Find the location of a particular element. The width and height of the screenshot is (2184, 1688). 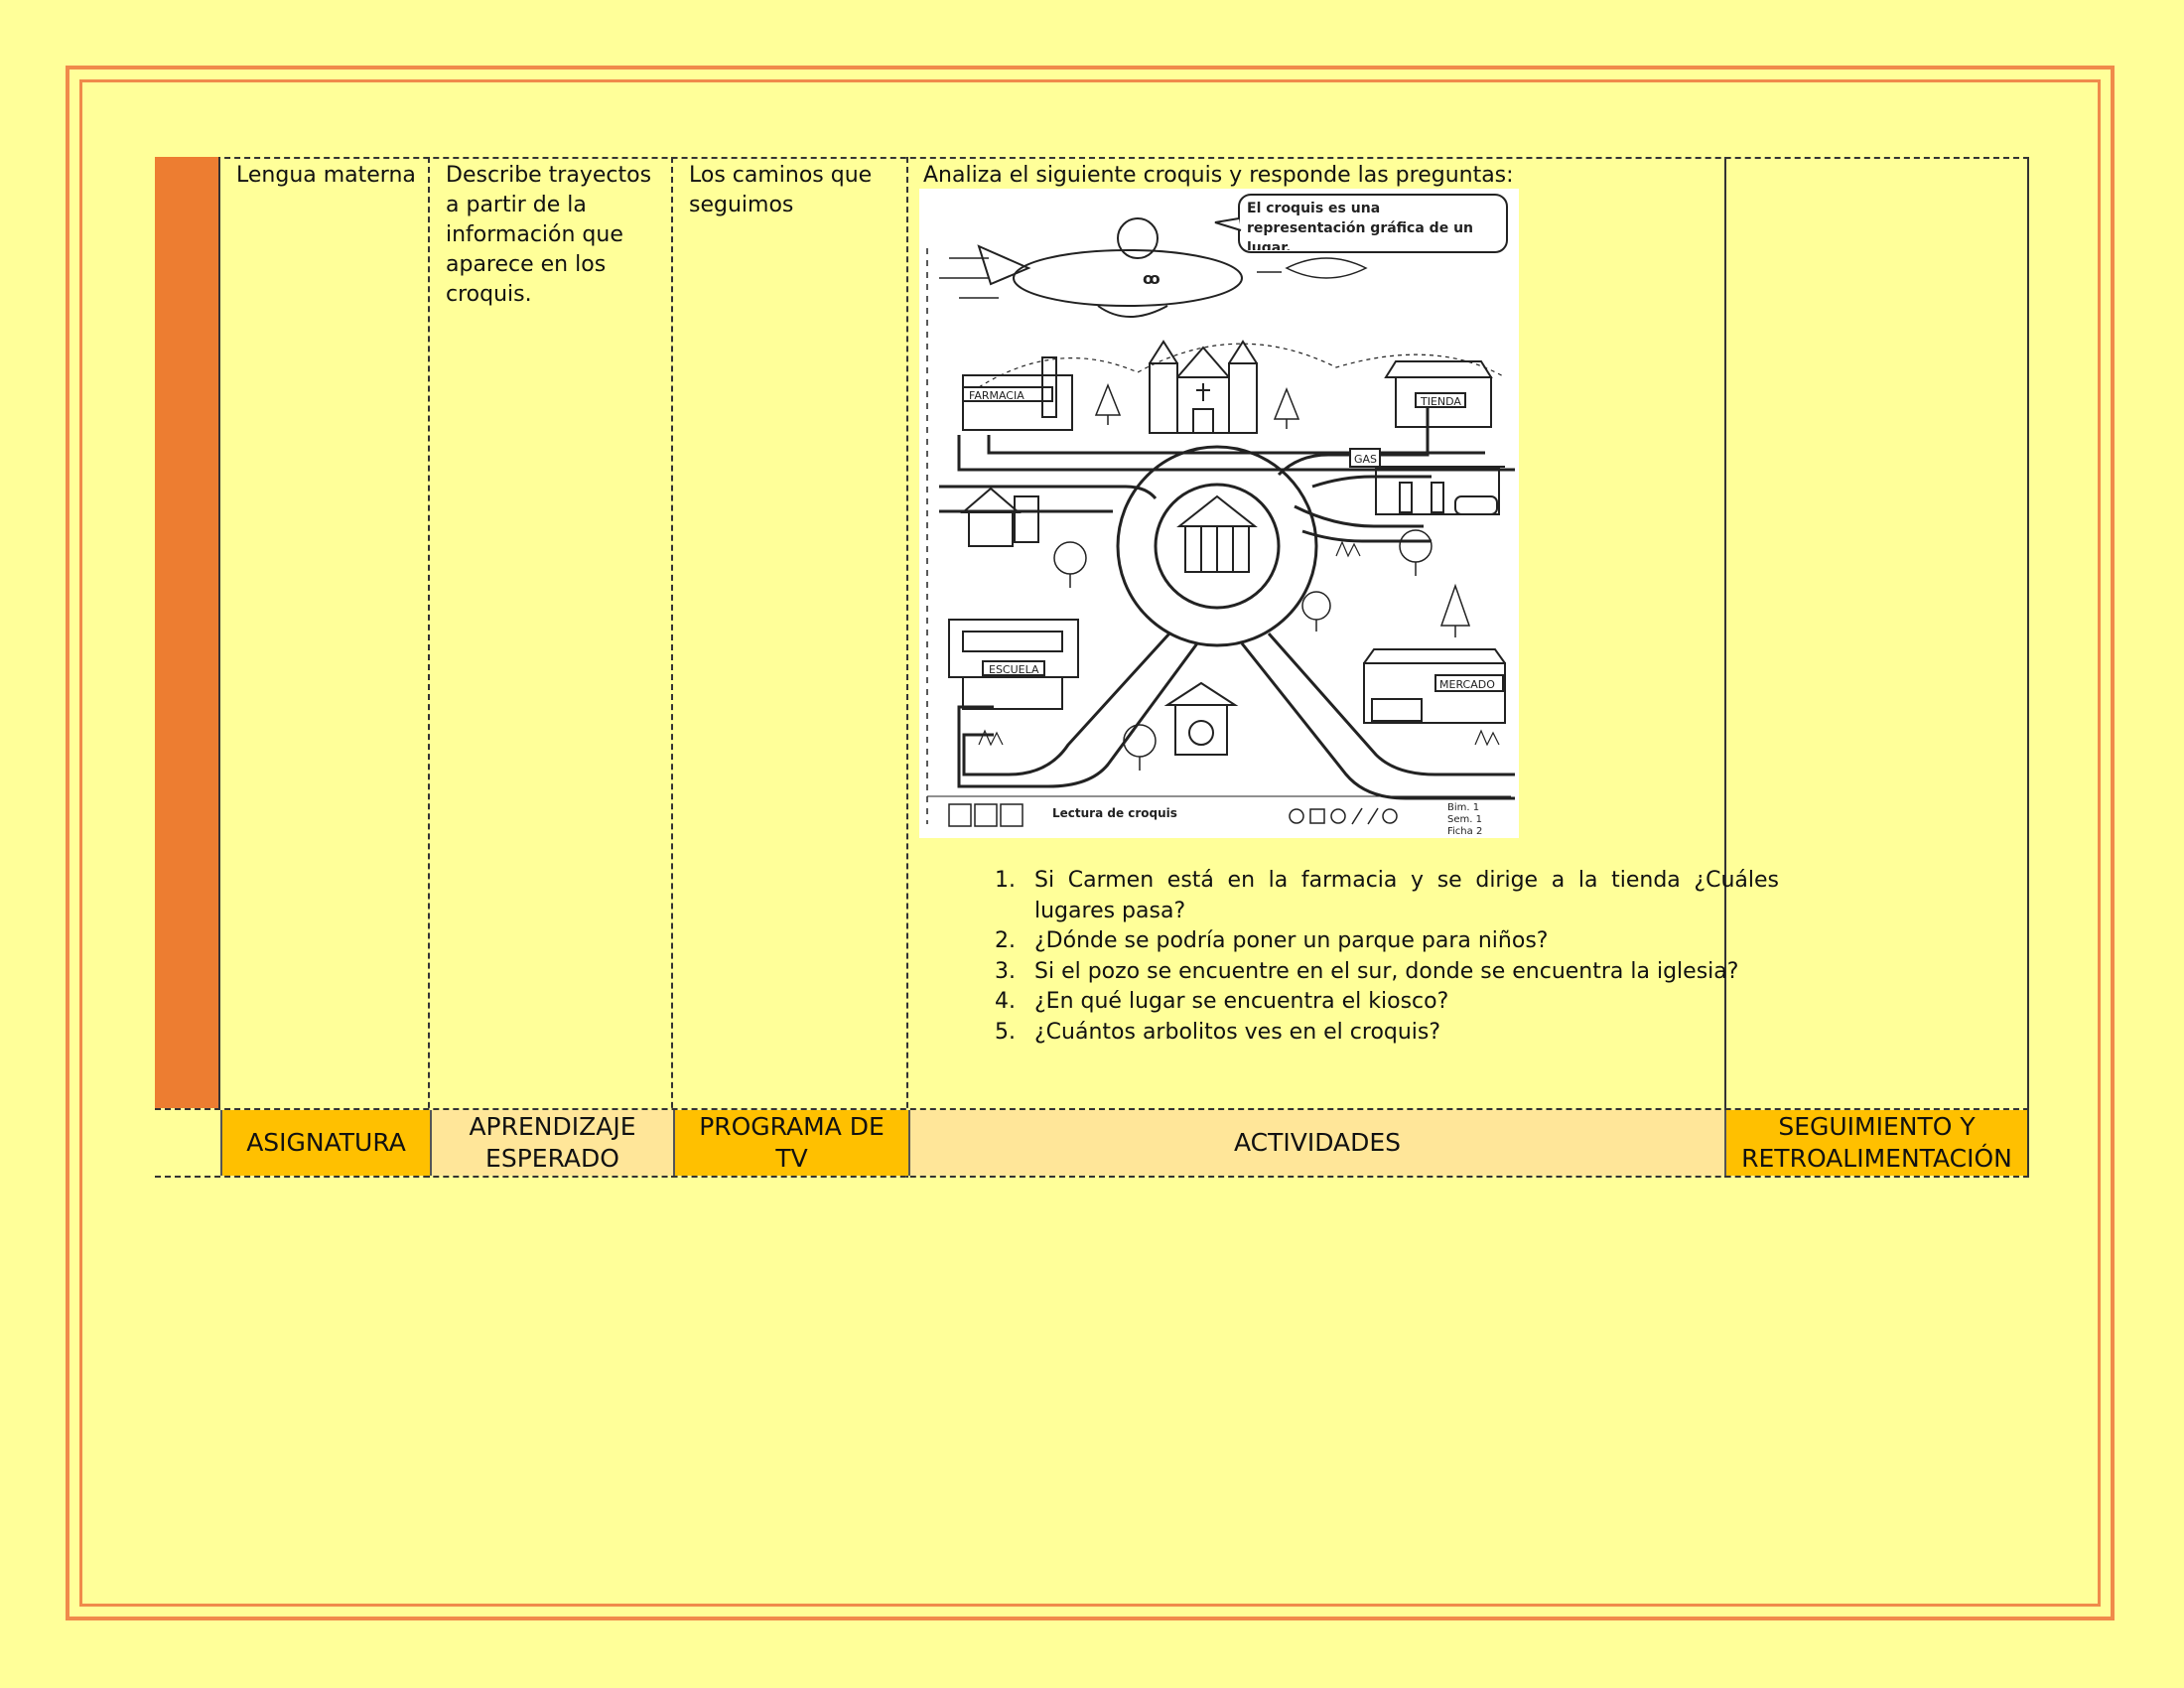

escuela-label: ESCUELA is located at coordinates (1014, 669).